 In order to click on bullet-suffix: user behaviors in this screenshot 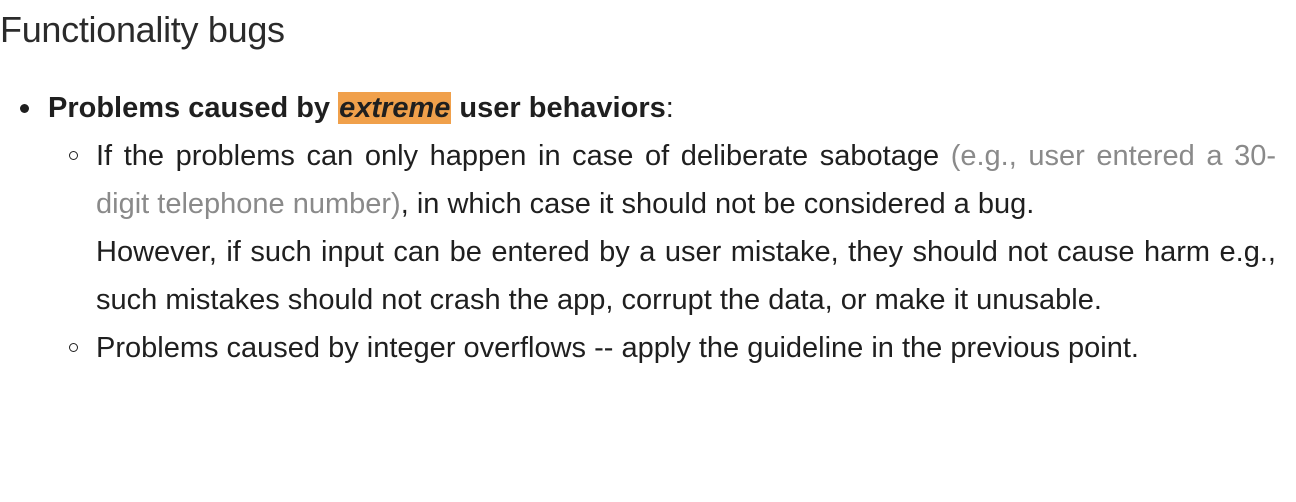, I will do `click(558, 108)`.